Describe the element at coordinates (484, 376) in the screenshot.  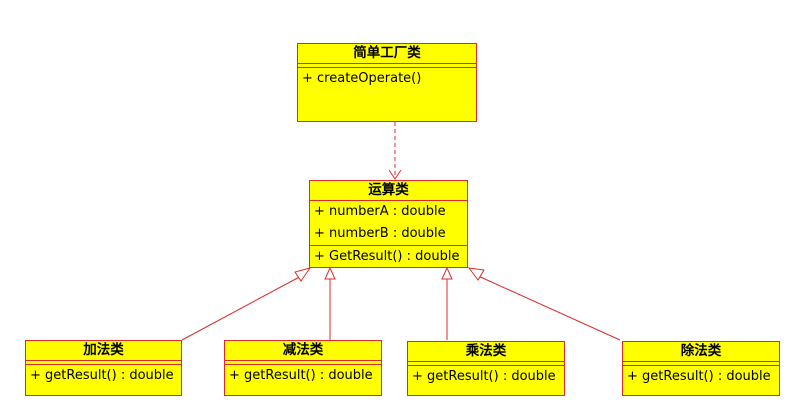
I see `multiply-class-method: + getResult() : double` at that location.